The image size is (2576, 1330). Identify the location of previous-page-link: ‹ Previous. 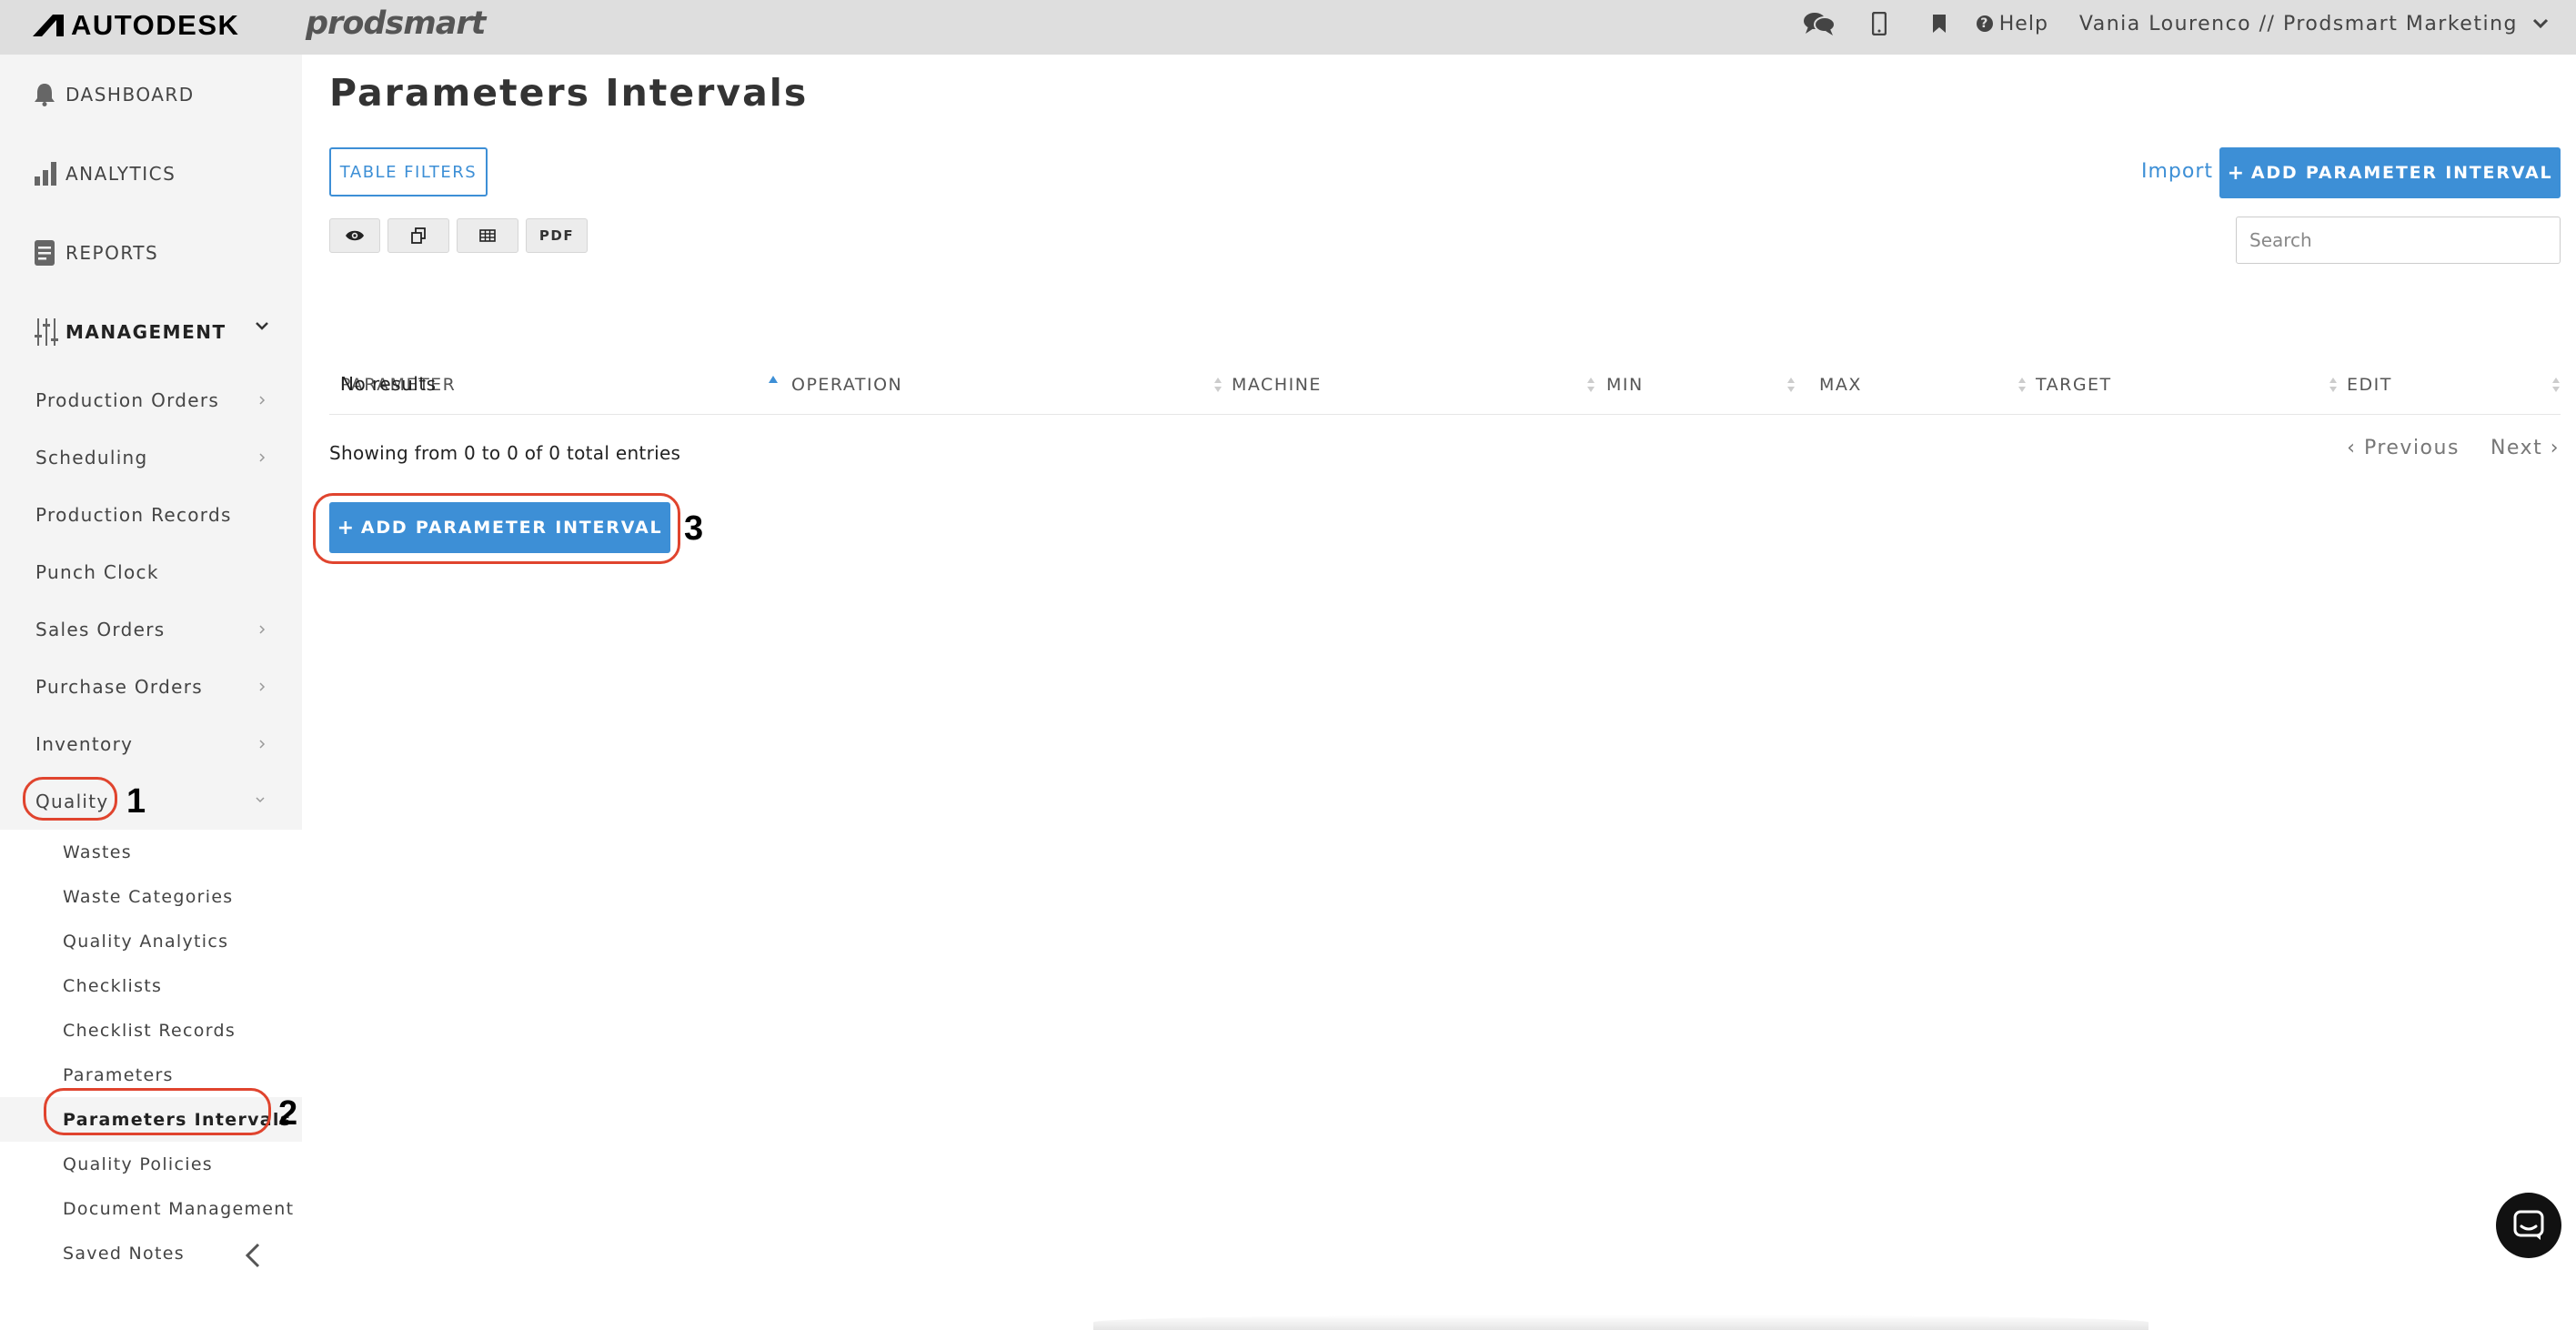
(2403, 448).